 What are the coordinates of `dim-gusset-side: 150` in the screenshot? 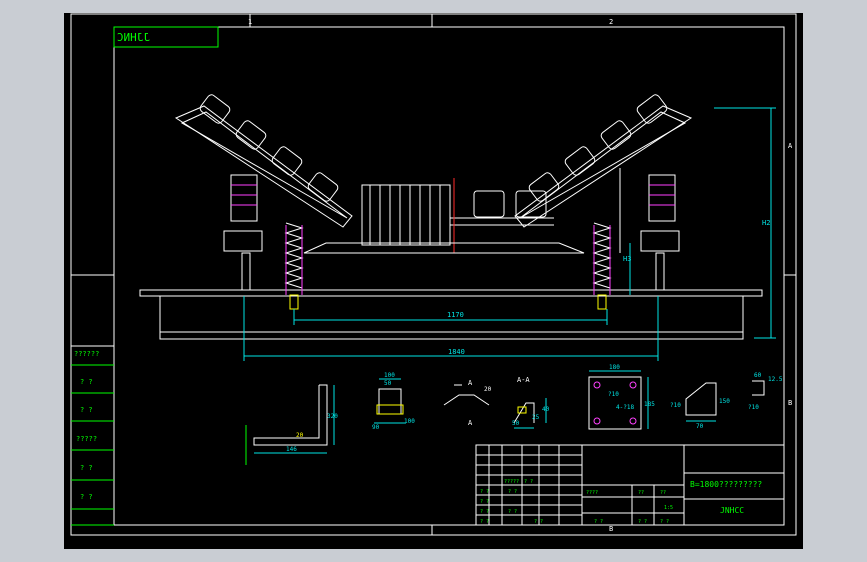 It's located at (724, 401).